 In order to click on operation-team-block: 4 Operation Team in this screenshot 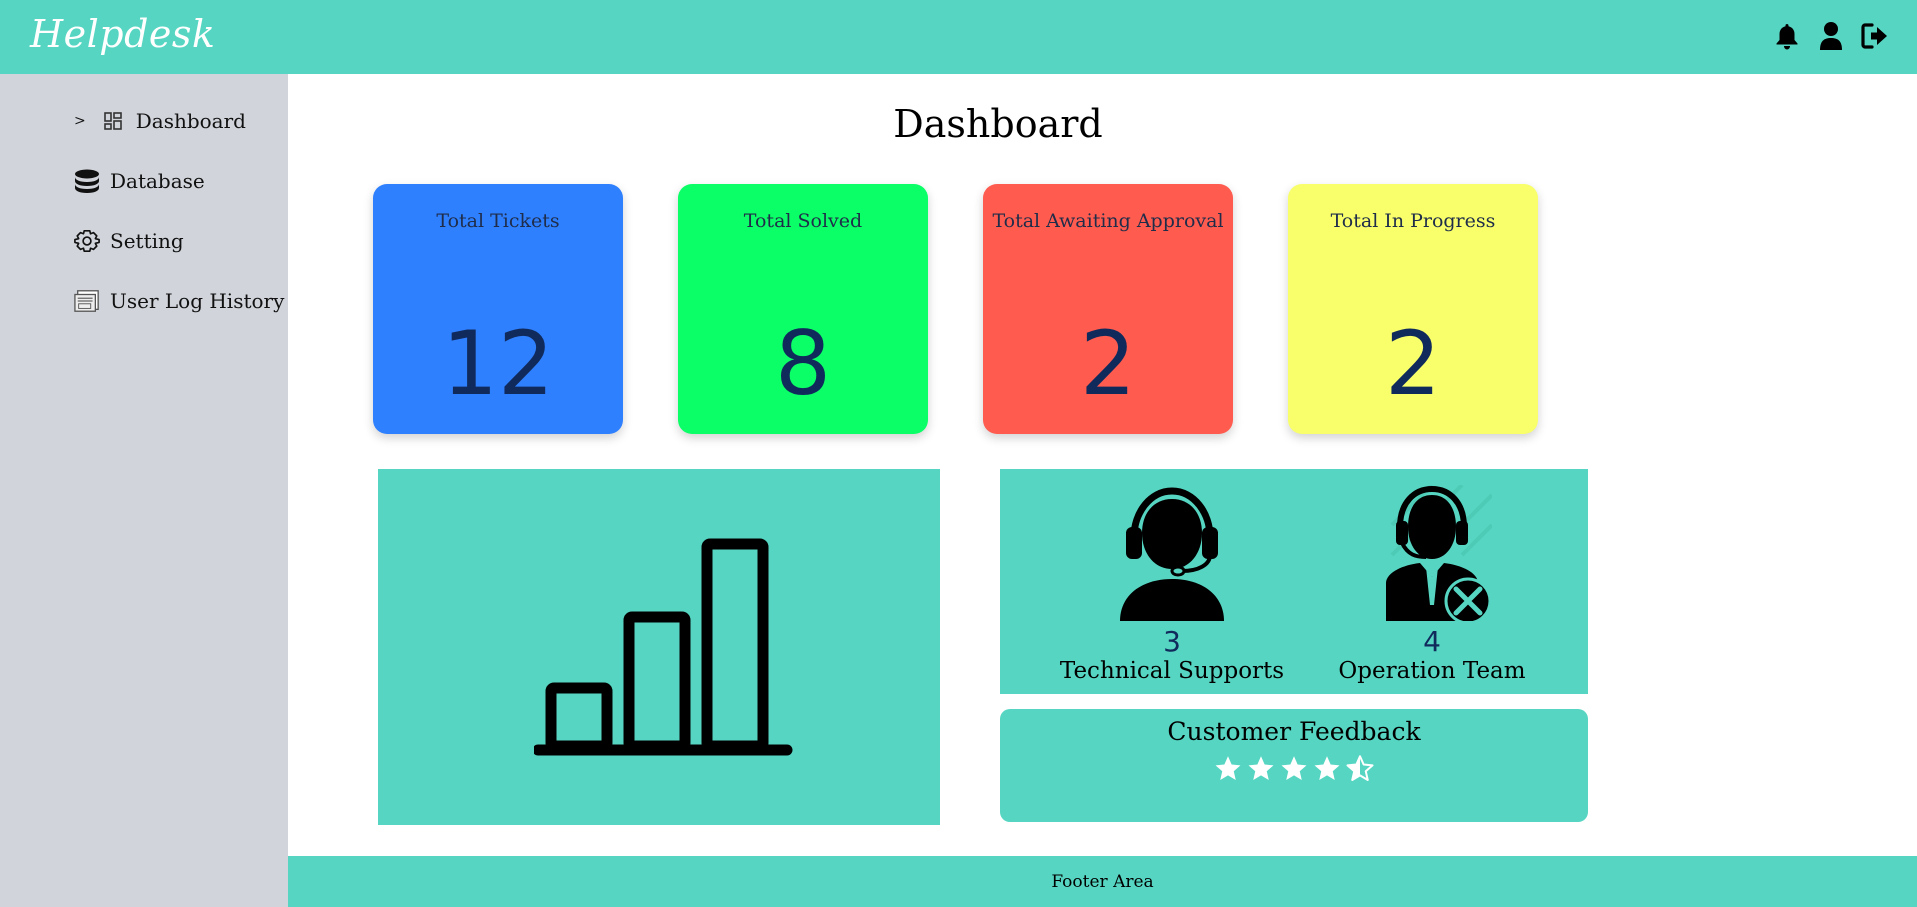, I will do `click(1432, 584)`.